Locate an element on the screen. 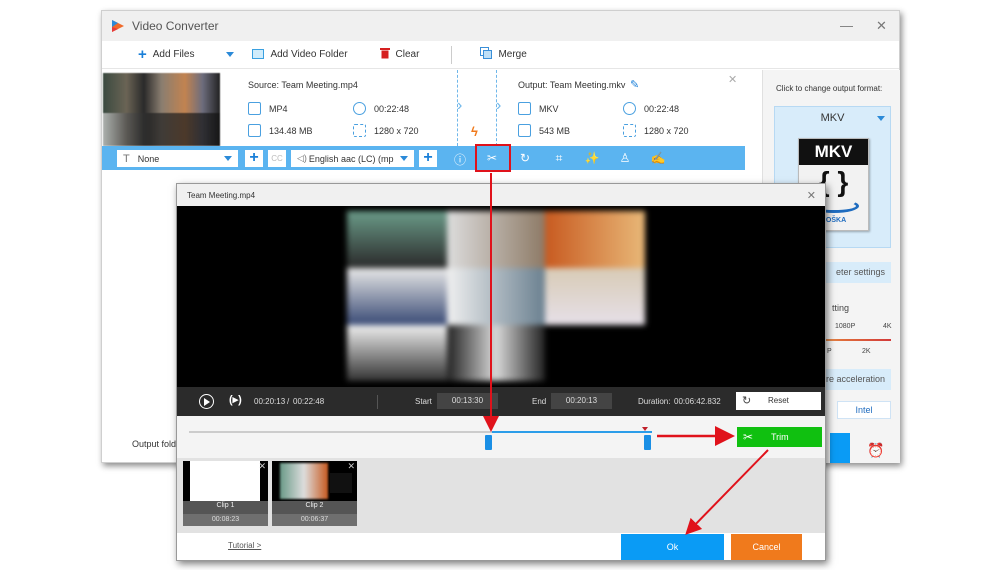 This screenshot has height=570, width=1000. scissors-icon: ✂ is located at coordinates (748, 437).